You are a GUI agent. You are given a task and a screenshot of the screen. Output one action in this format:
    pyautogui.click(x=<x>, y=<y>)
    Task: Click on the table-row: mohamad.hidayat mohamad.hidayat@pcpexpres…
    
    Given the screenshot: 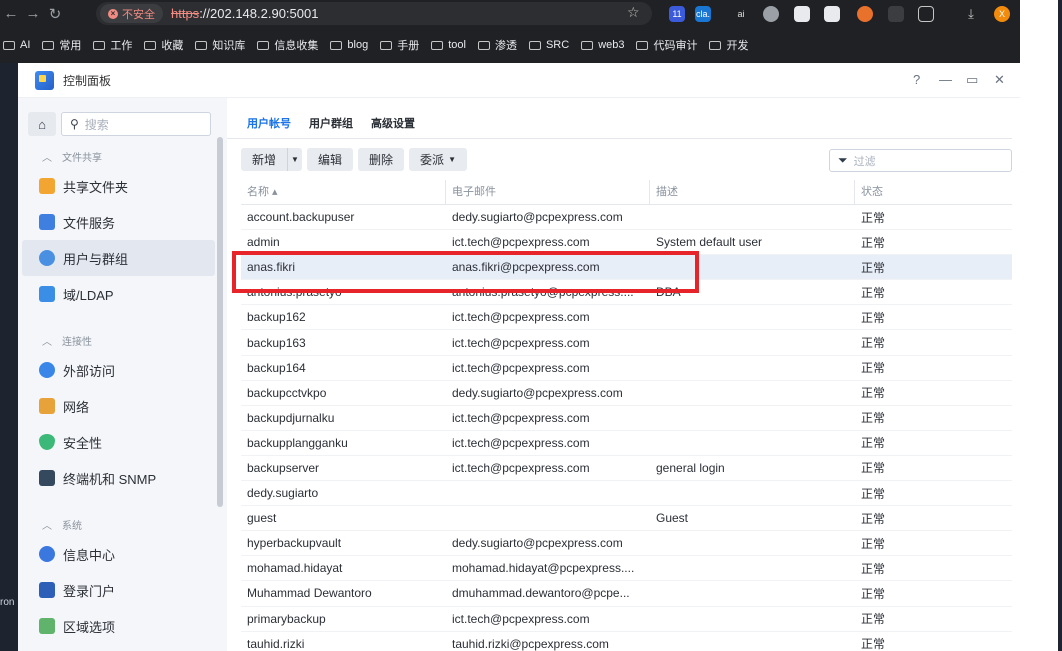 What is the action you would take?
    pyautogui.click(x=626, y=569)
    